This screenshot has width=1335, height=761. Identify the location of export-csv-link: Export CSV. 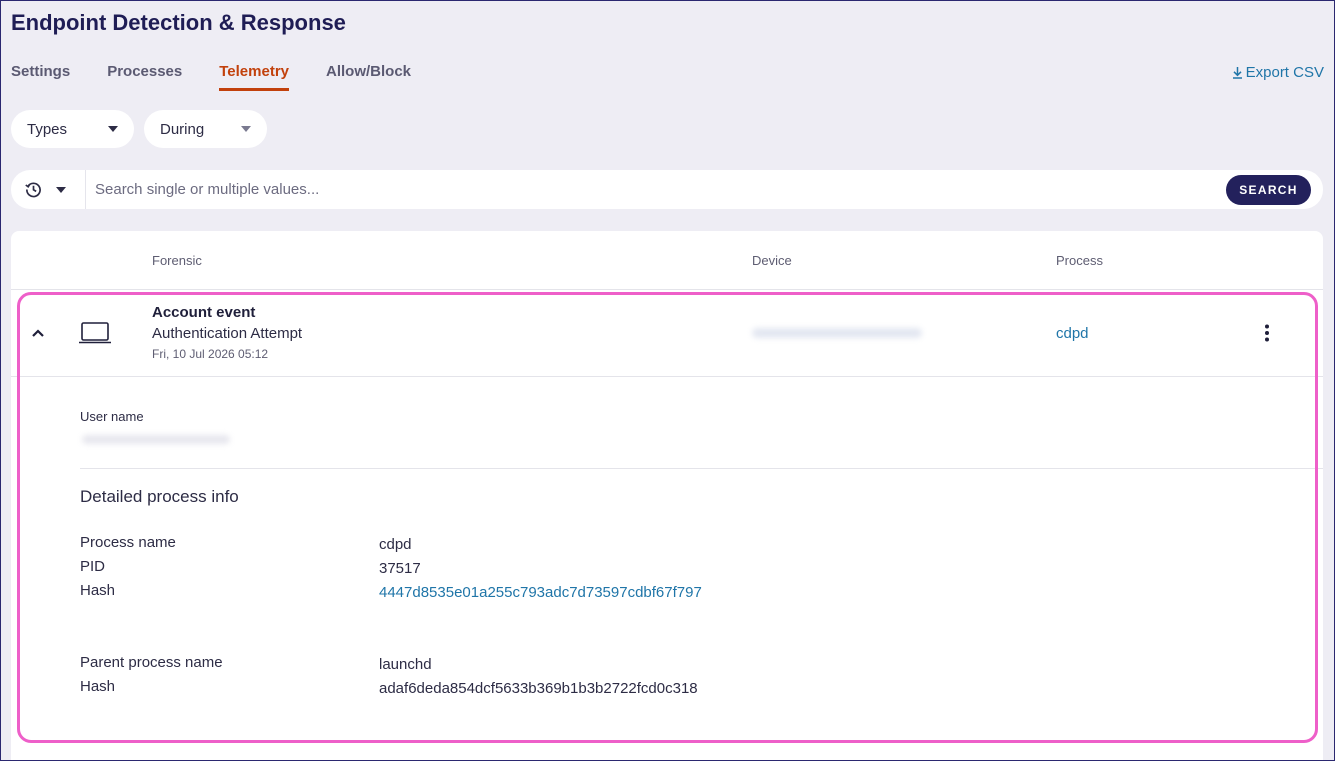
(1278, 72).